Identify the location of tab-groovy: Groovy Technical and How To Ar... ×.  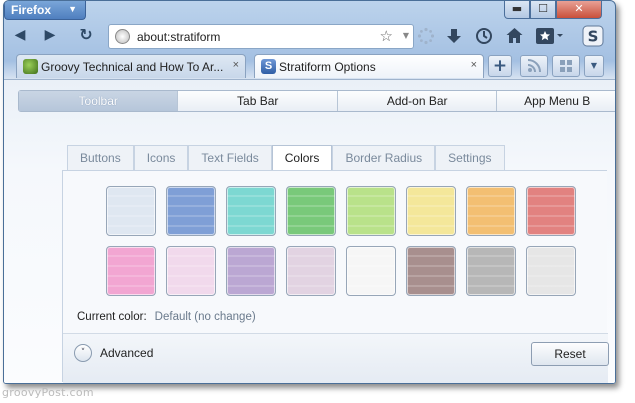
(131, 66).